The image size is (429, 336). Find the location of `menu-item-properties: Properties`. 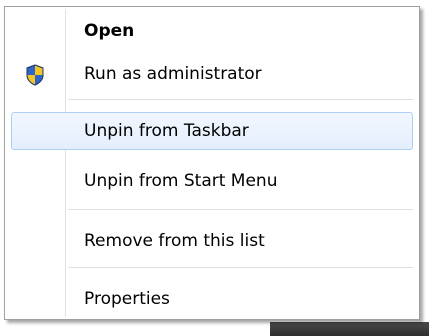

menu-item-properties: Properties is located at coordinates (212, 299).